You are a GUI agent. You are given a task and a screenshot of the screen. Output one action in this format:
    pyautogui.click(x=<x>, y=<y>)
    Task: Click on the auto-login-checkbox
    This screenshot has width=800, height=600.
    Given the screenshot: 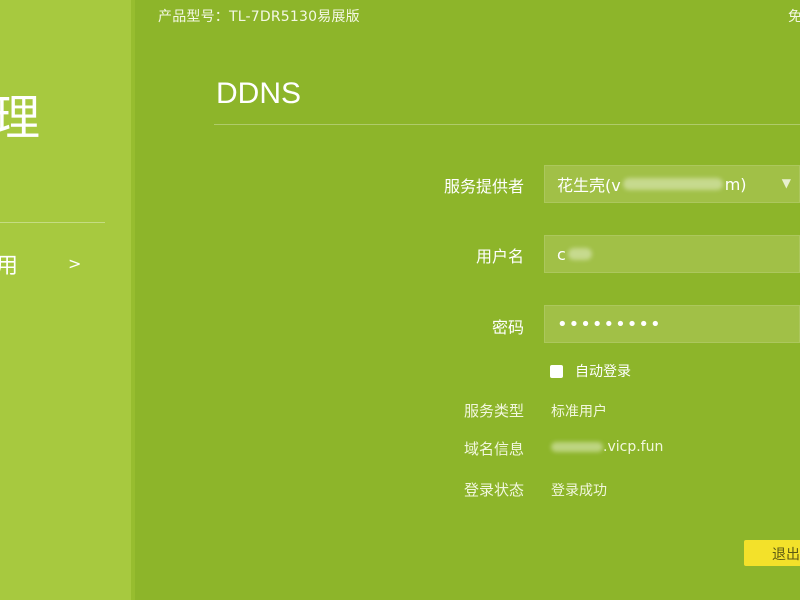 What is the action you would take?
    pyautogui.click(x=556, y=371)
    